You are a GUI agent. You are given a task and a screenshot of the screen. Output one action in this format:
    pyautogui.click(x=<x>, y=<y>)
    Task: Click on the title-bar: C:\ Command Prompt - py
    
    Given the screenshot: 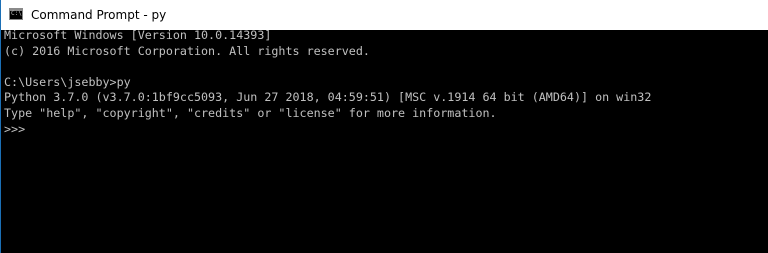 What is the action you would take?
    pyautogui.click(x=384, y=15)
    